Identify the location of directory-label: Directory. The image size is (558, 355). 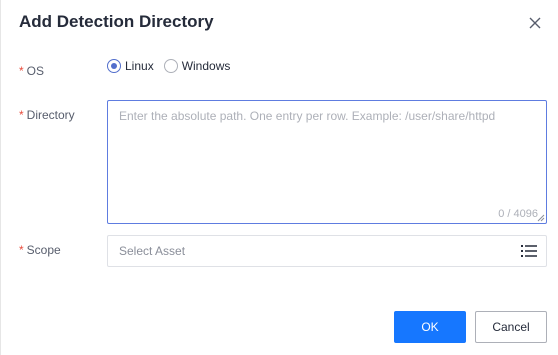
(50, 115).